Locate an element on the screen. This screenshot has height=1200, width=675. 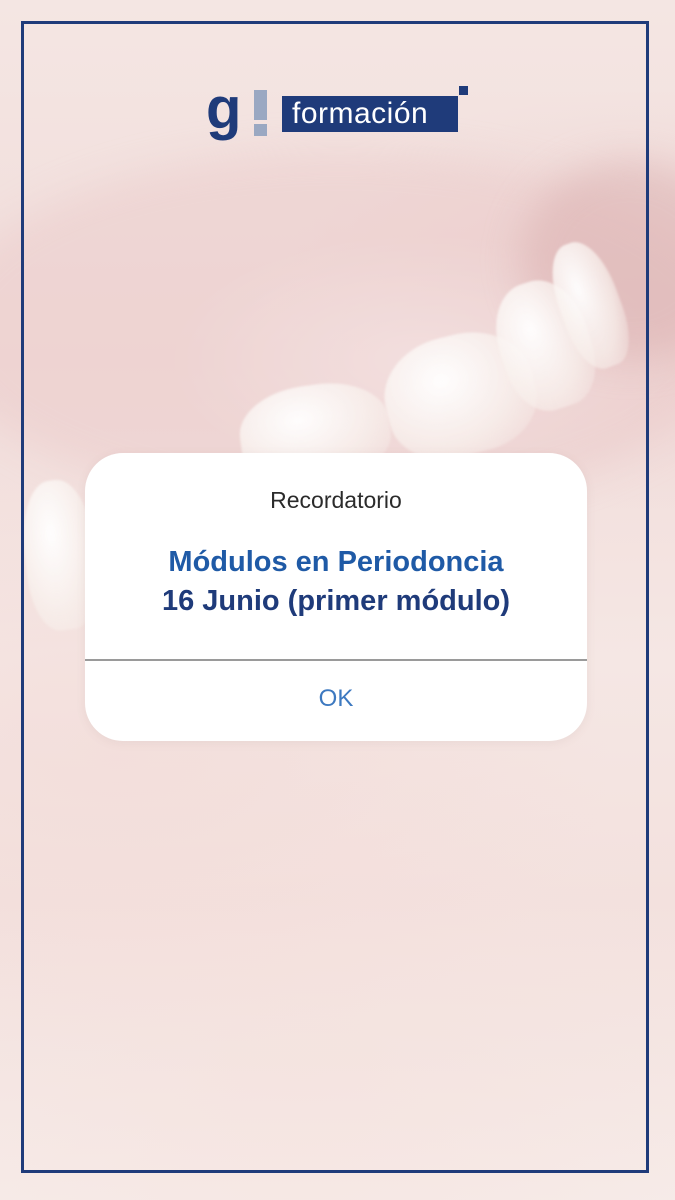
dialog-date: 16 Junio (primer módulo) is located at coordinates (336, 601).